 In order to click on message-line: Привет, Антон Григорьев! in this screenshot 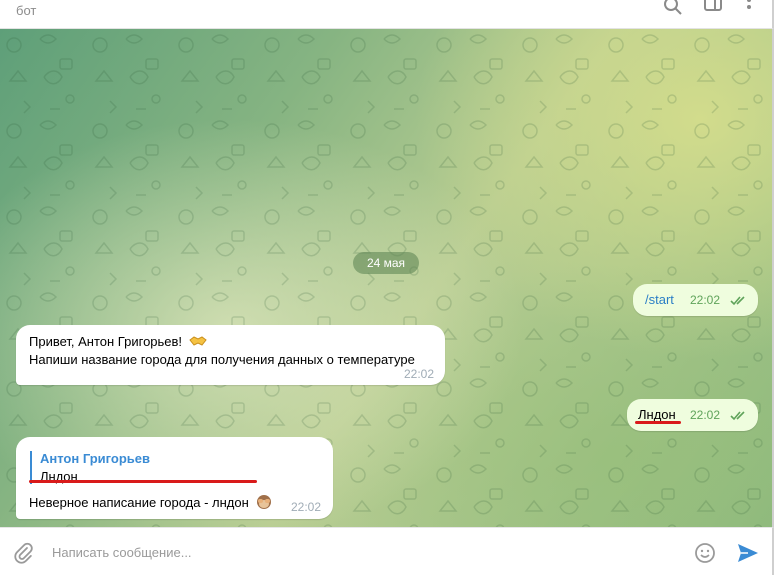, I will do `click(118, 341)`.